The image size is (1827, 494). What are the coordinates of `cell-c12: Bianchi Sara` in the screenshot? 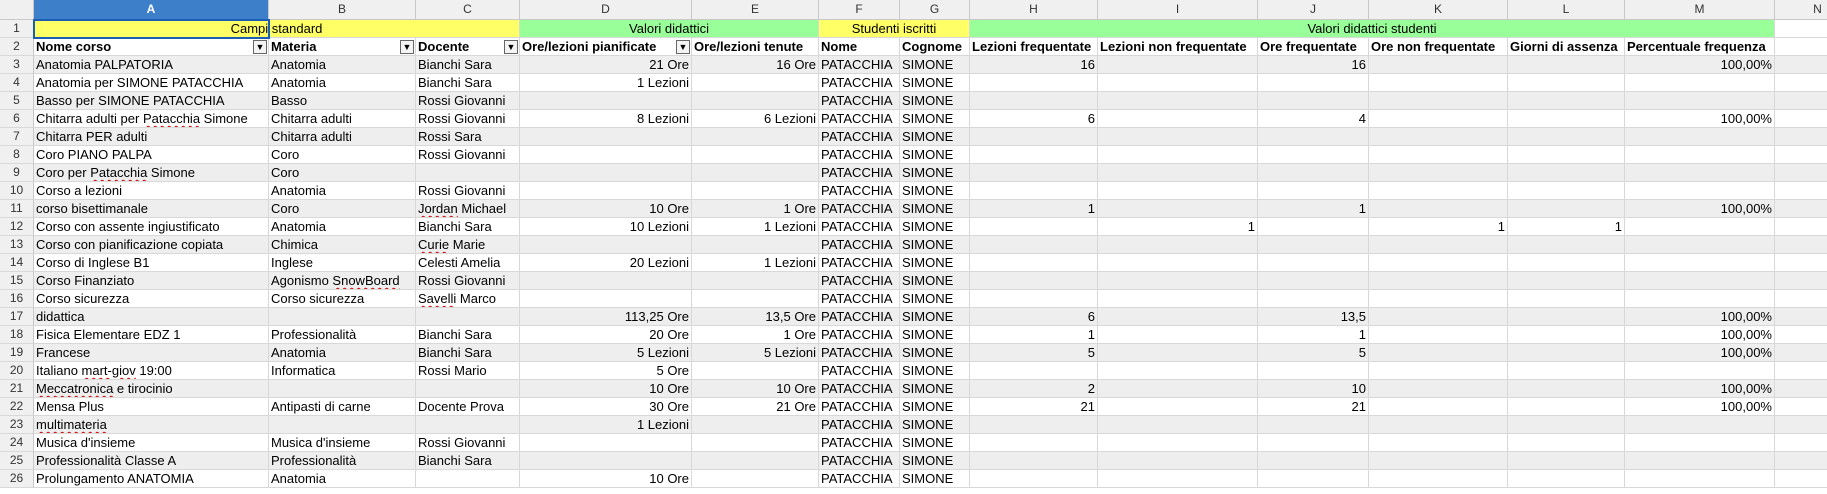 It's located at (468, 227).